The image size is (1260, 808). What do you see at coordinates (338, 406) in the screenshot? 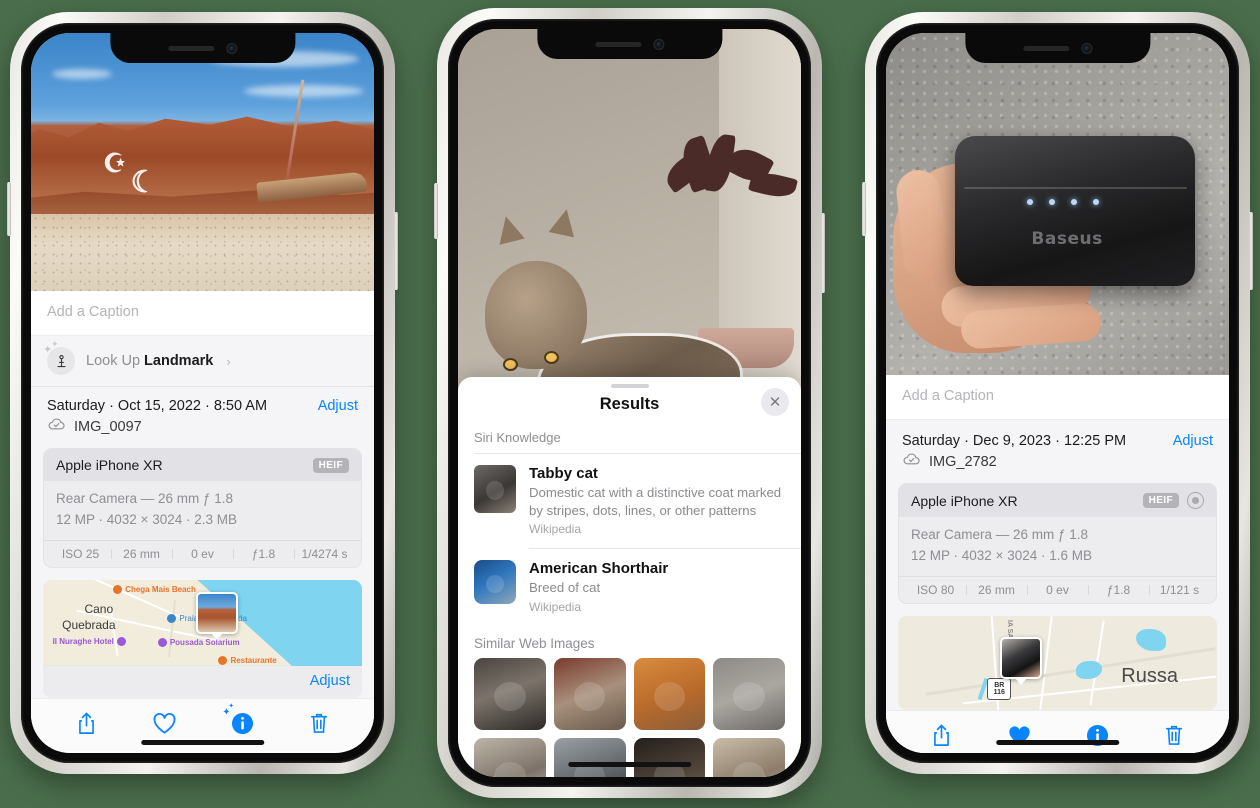
I see `adjust-date-button: Adjust` at bounding box center [338, 406].